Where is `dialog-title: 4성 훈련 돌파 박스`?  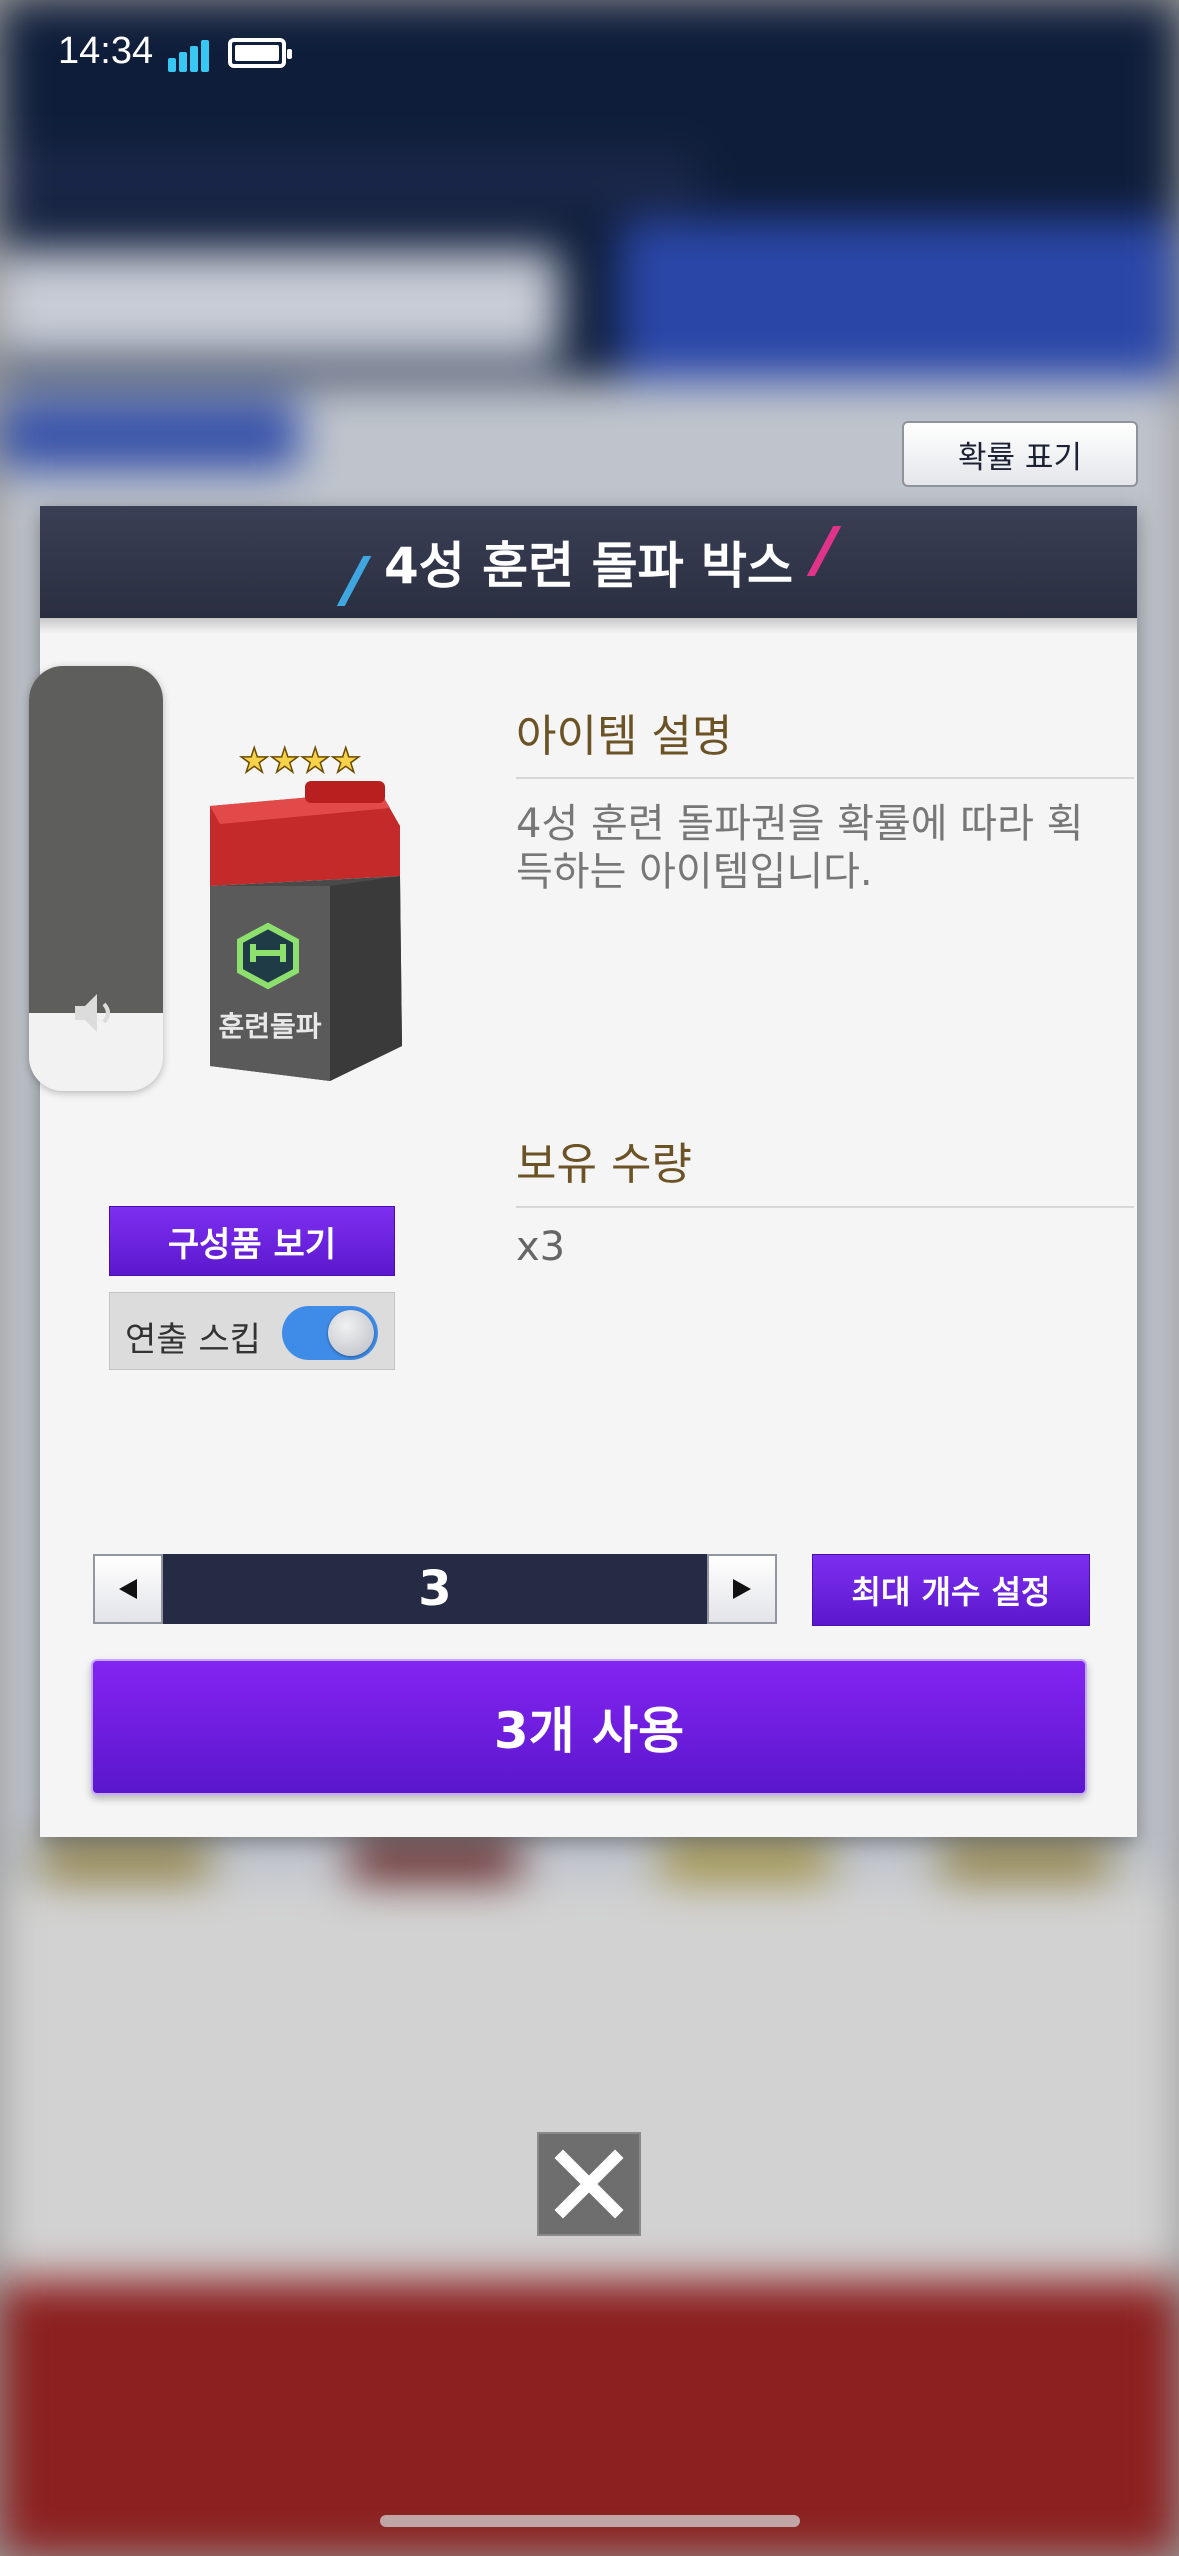 dialog-title: 4성 훈련 돌파 박스 is located at coordinates (588, 566).